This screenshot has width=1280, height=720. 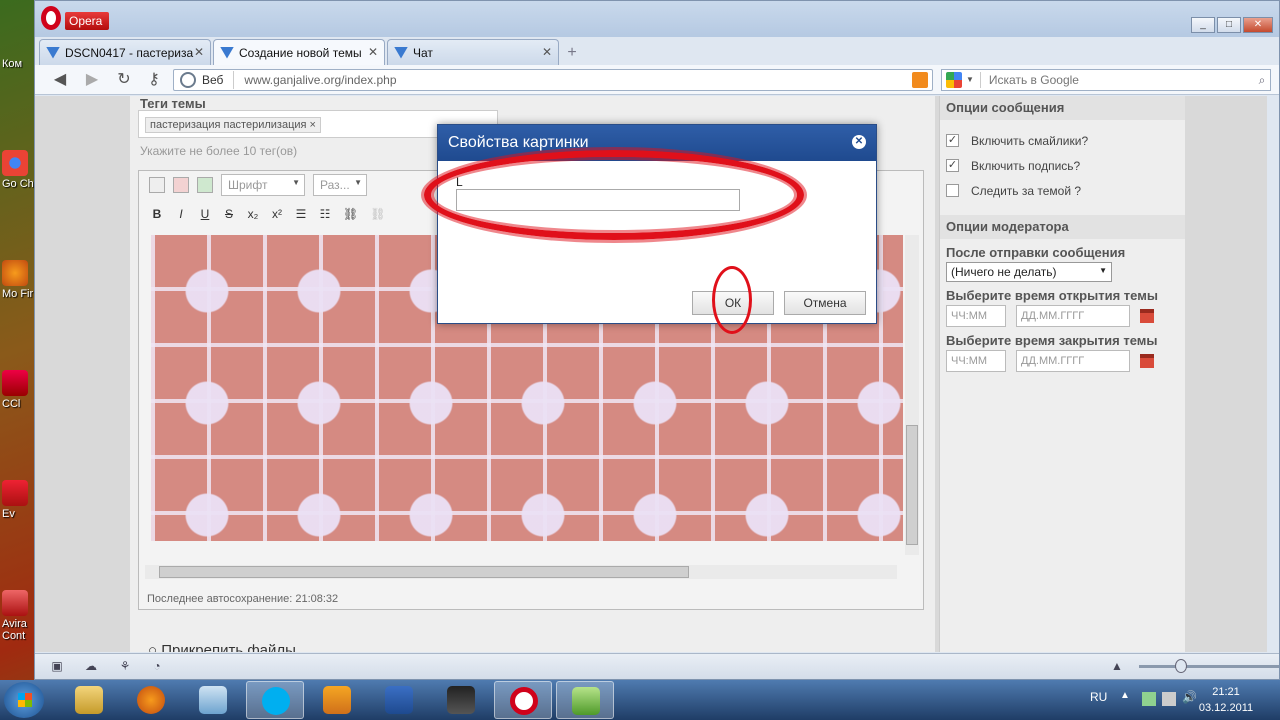 What do you see at coordinates (18, 390) in the screenshot?
I see `desktop-icon-ccleaner: CCl` at bounding box center [18, 390].